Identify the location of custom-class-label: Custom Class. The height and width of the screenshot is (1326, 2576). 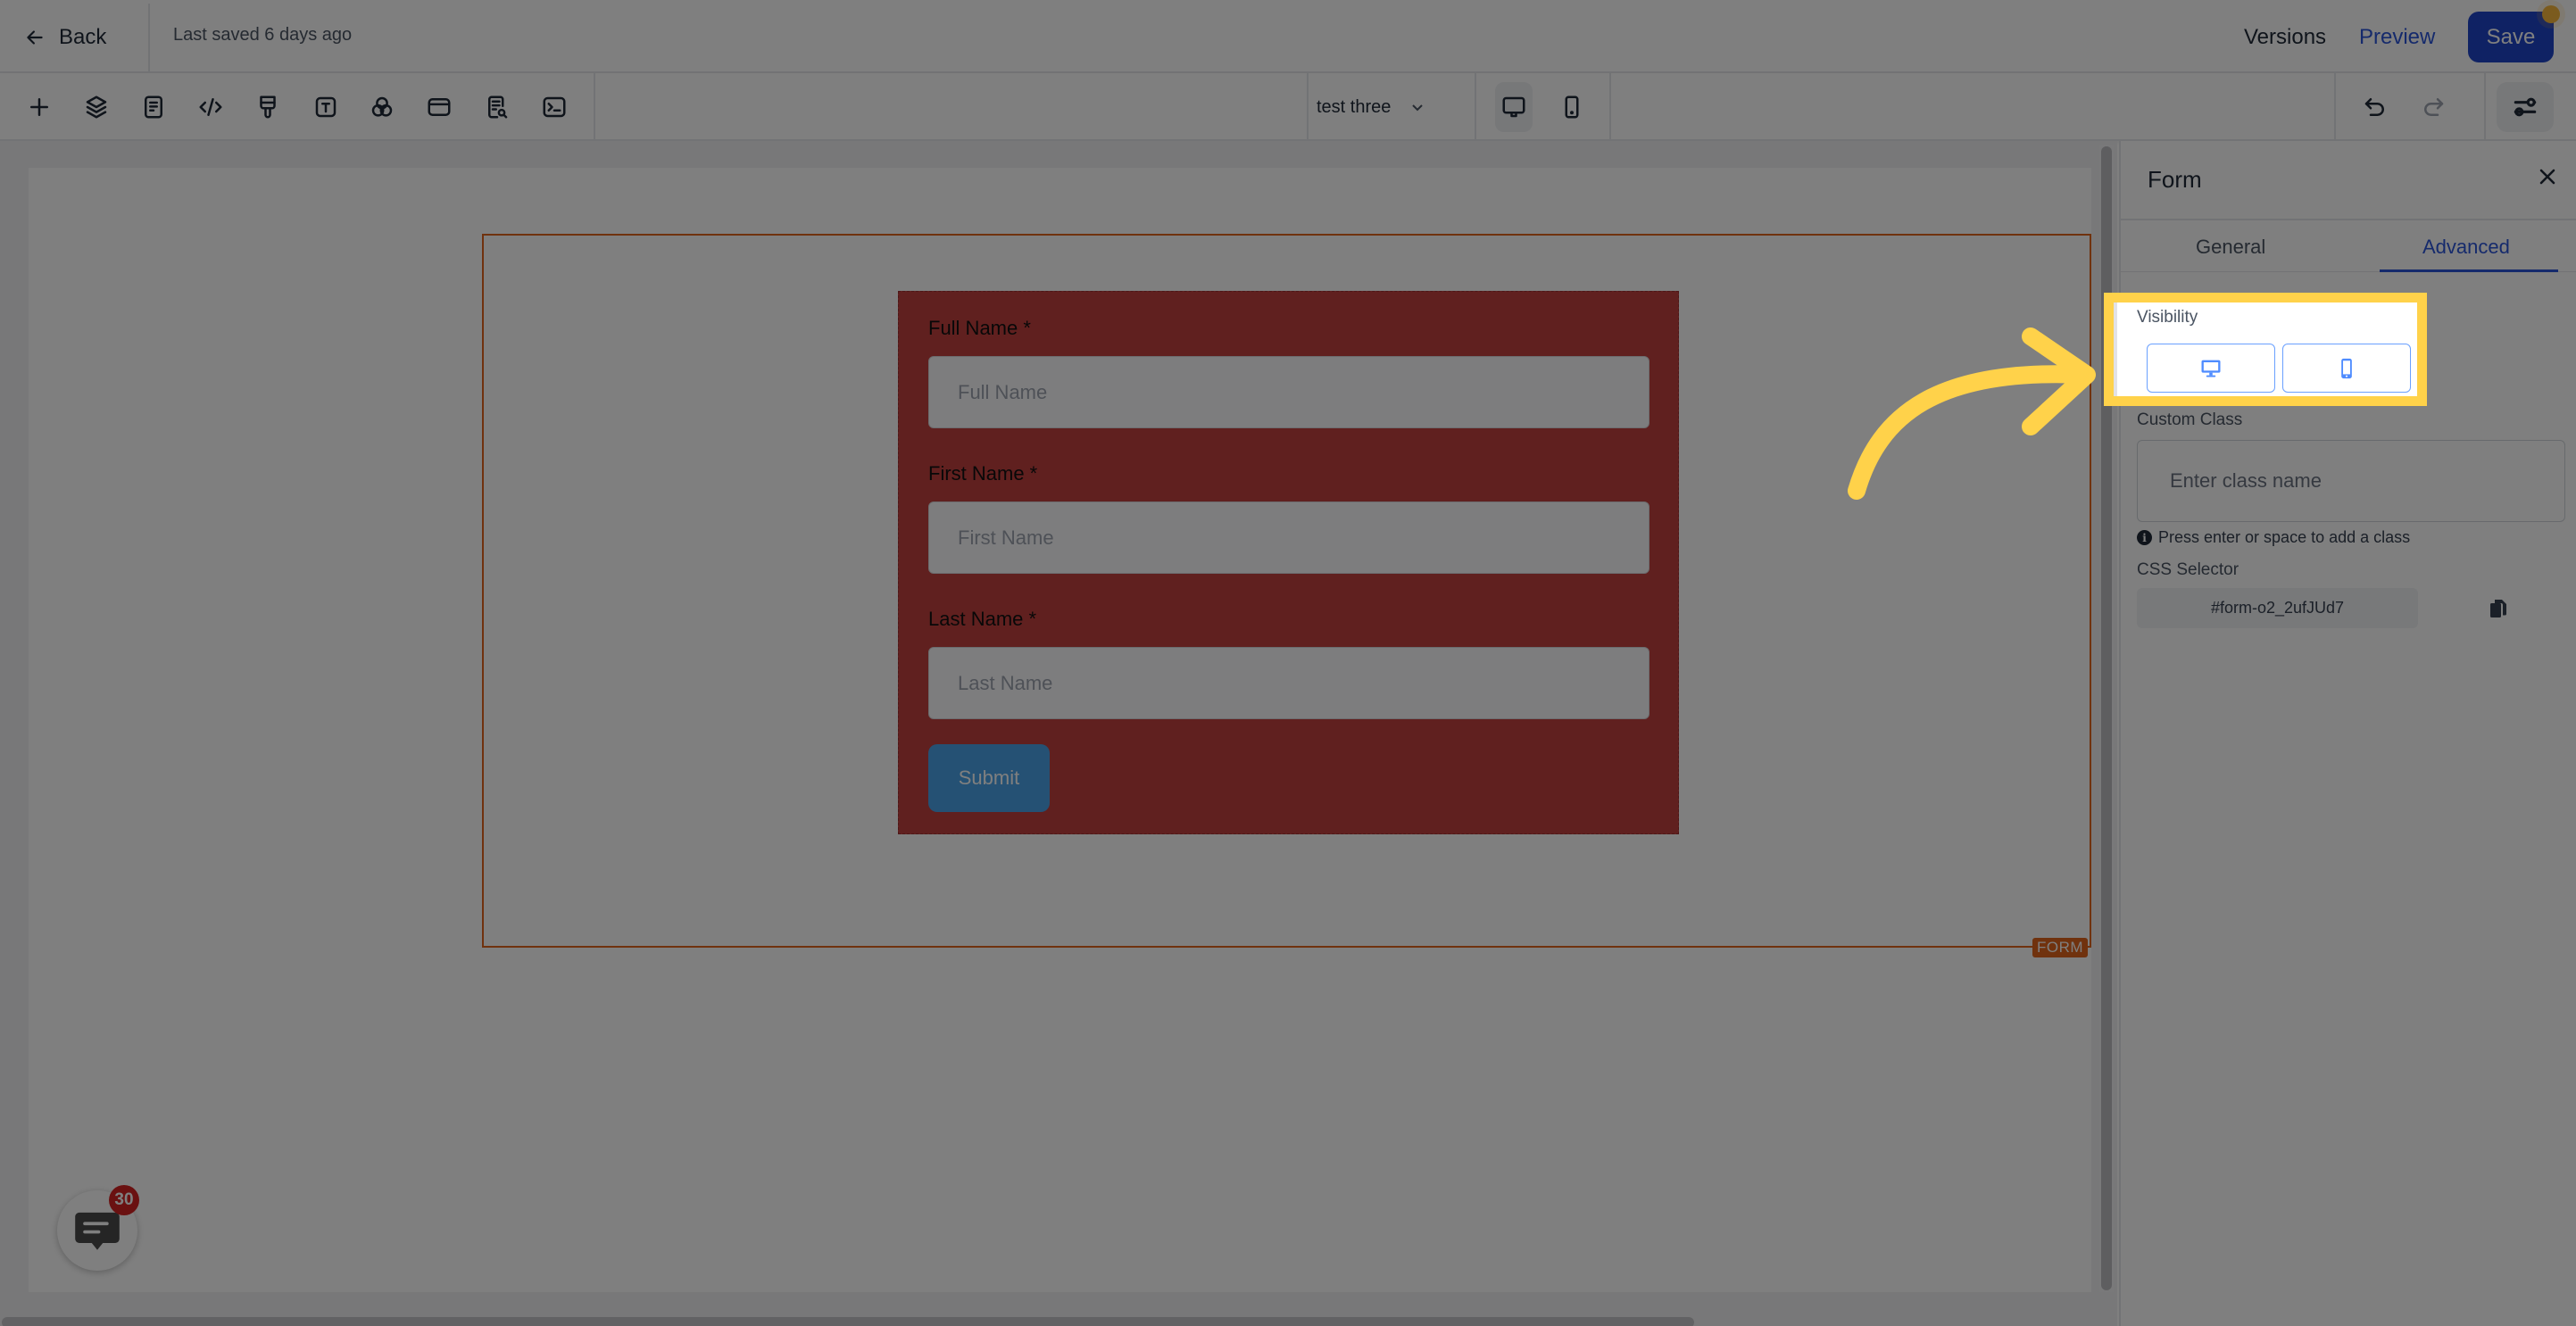
(2190, 419).